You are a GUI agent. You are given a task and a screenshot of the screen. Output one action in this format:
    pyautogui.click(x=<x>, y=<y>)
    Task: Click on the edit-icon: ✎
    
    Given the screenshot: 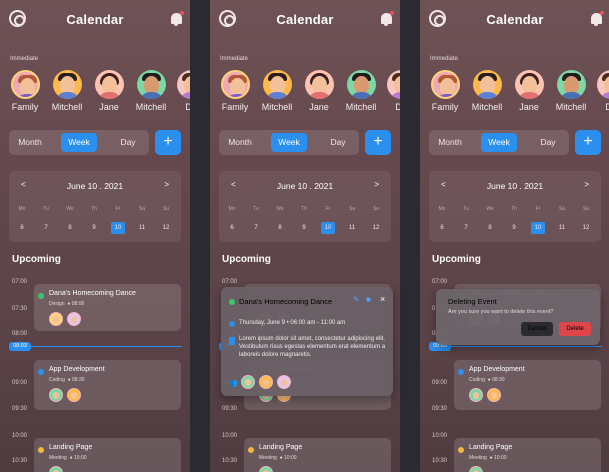 What is the action you would take?
    pyautogui.click(x=356, y=299)
    